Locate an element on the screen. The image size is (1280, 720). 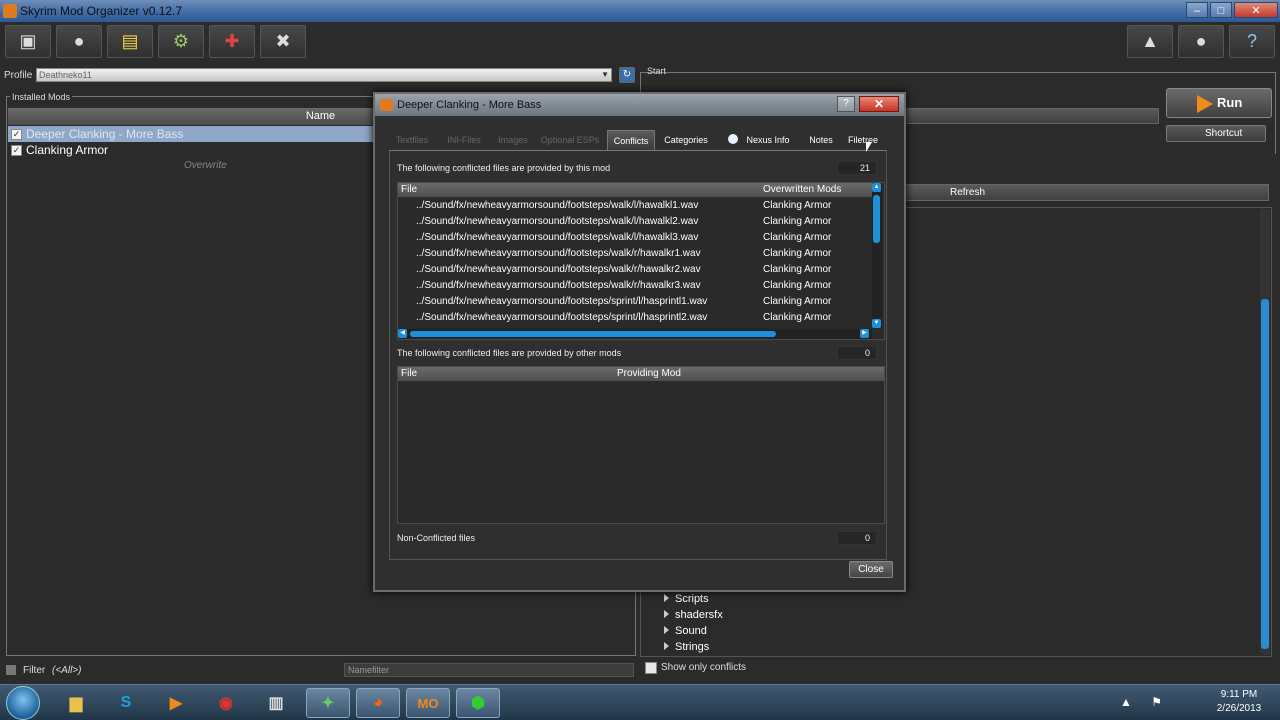
profiles-button: ▤ is located at coordinates (130, 41).